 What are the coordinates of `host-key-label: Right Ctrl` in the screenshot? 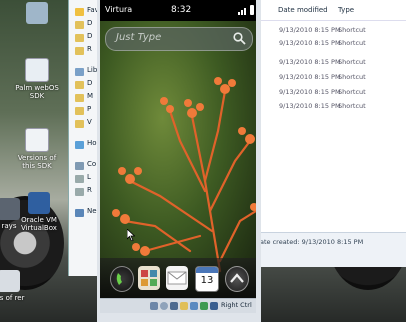 It's located at (236, 305).